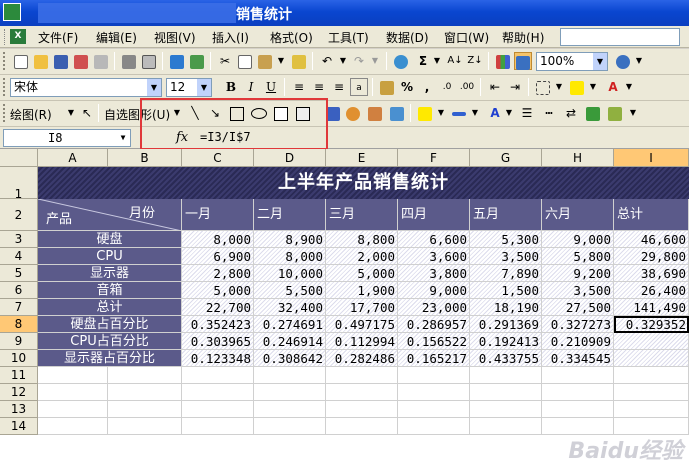  I want to click on font-dropdown-icon: ▼, so click(154, 87).